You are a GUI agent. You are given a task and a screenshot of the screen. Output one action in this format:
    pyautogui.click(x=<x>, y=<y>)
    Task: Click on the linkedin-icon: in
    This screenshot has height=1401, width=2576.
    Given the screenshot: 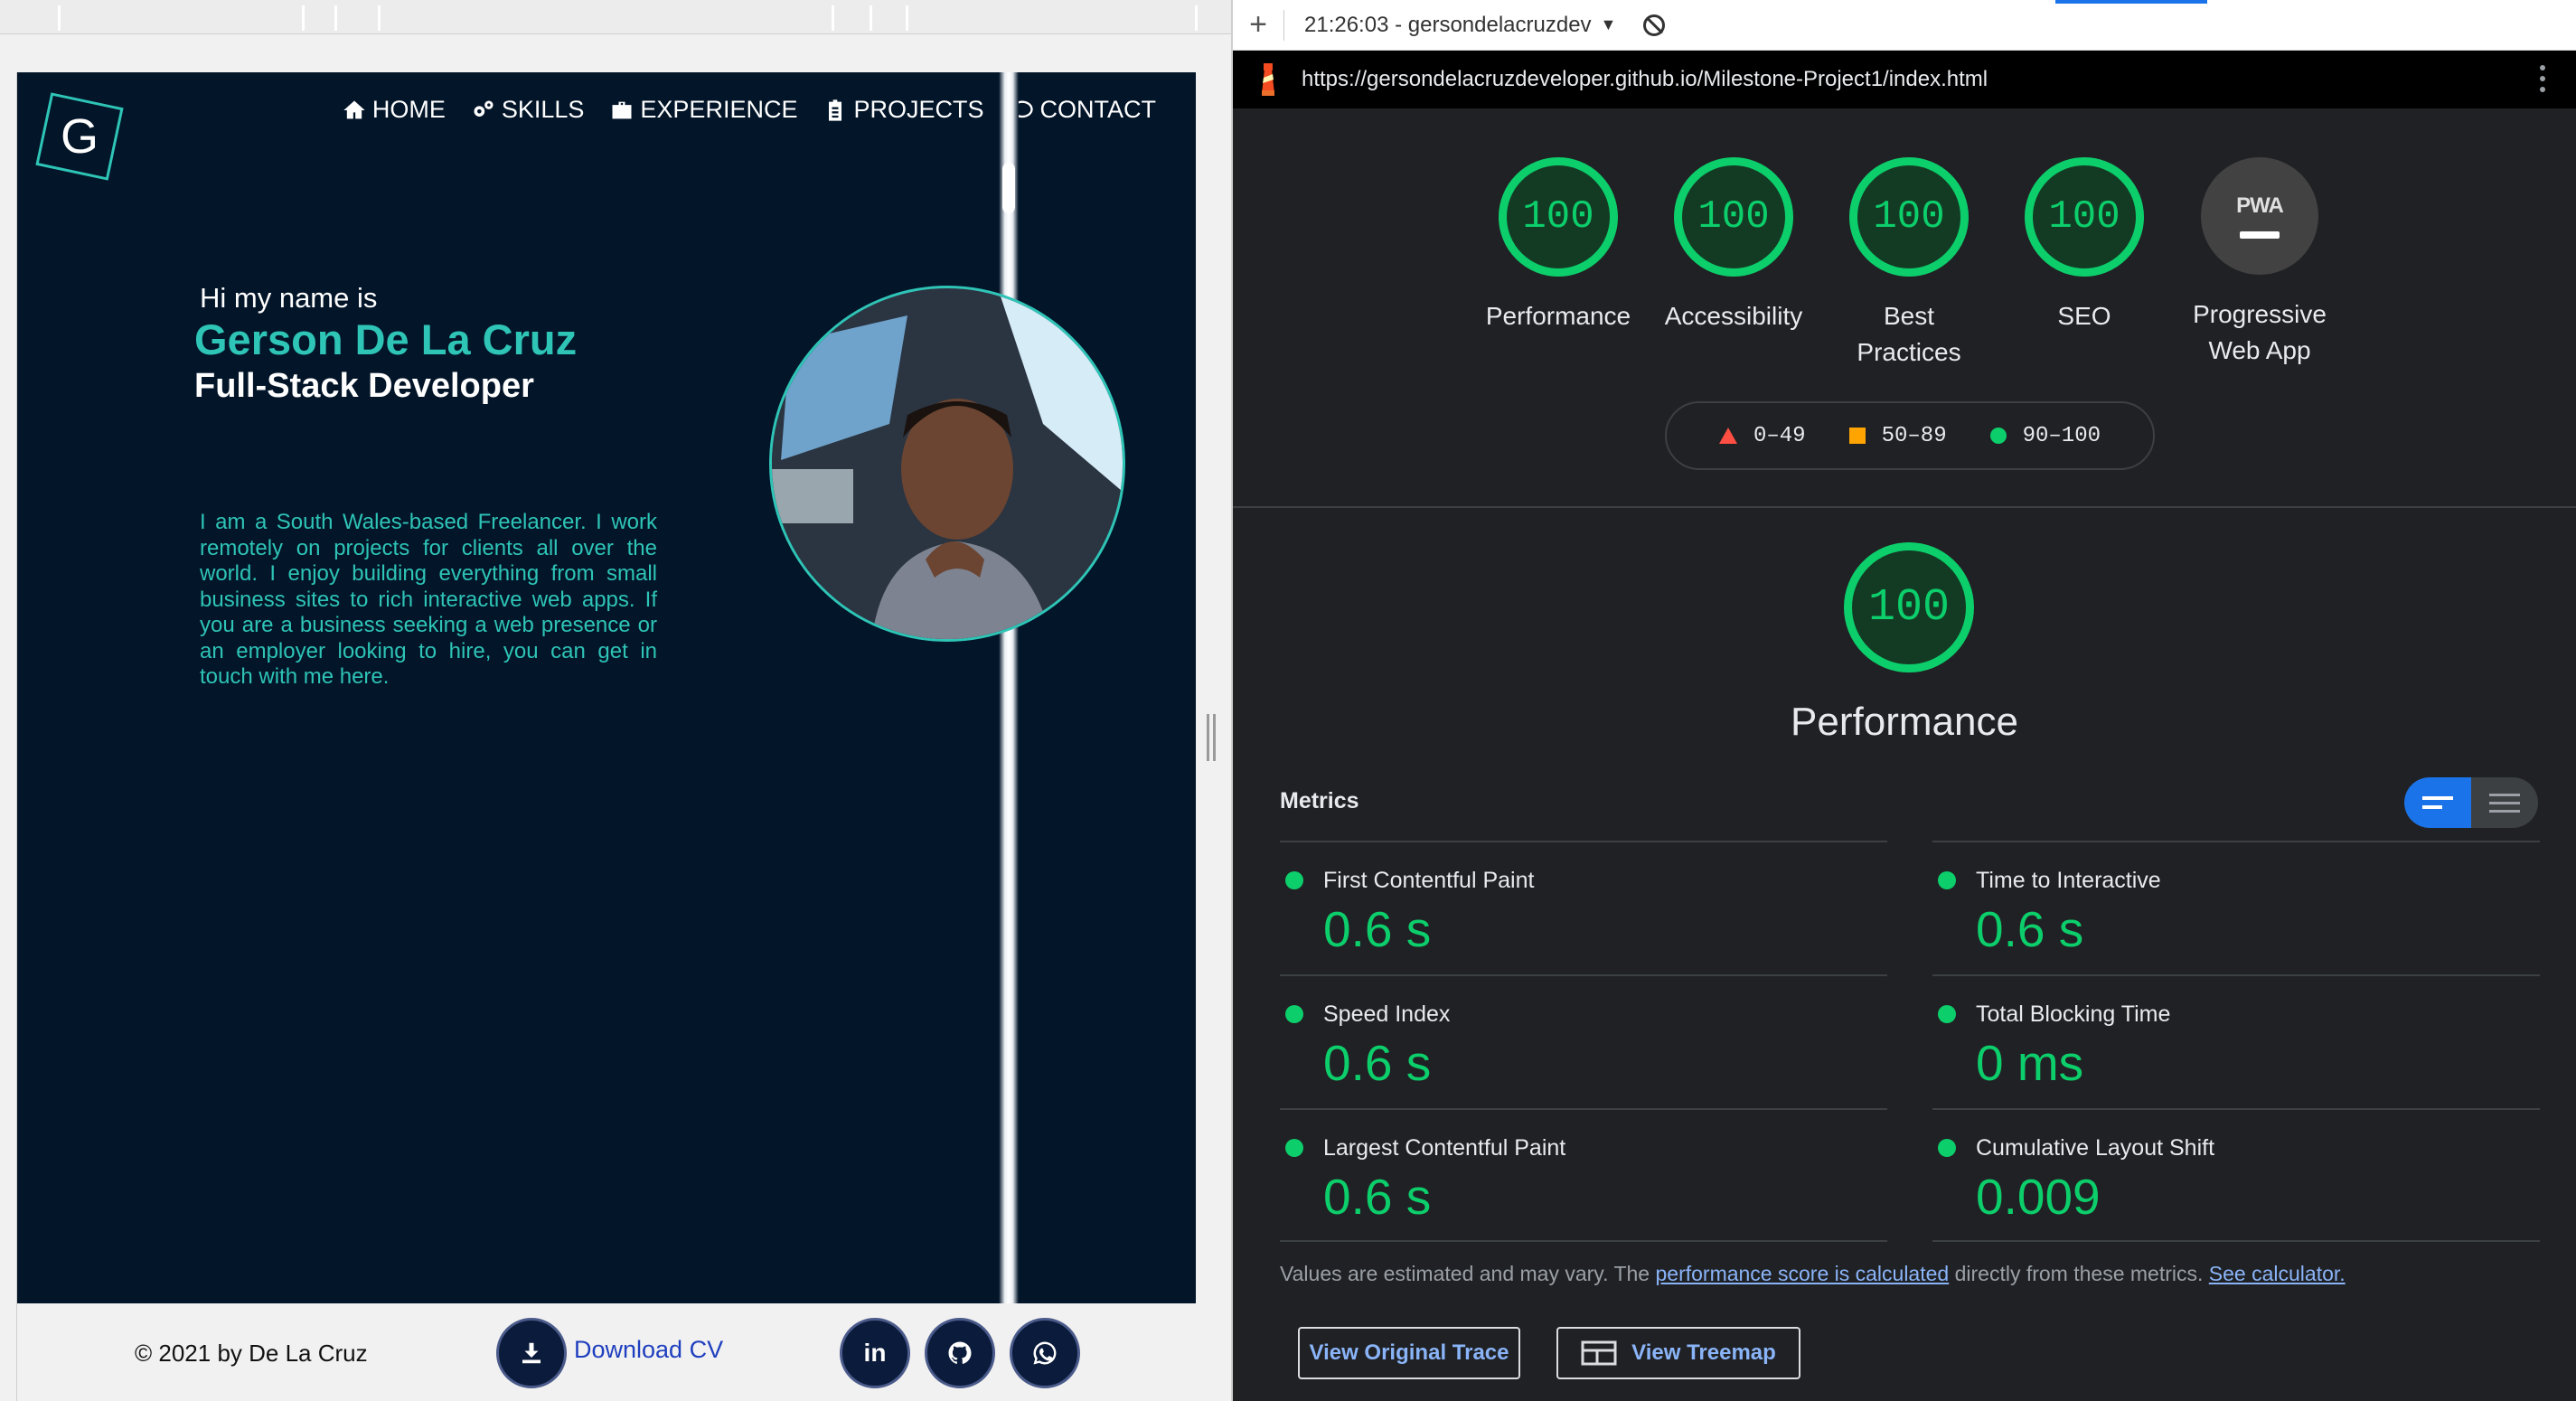 What is the action you would take?
    pyautogui.click(x=875, y=1353)
    